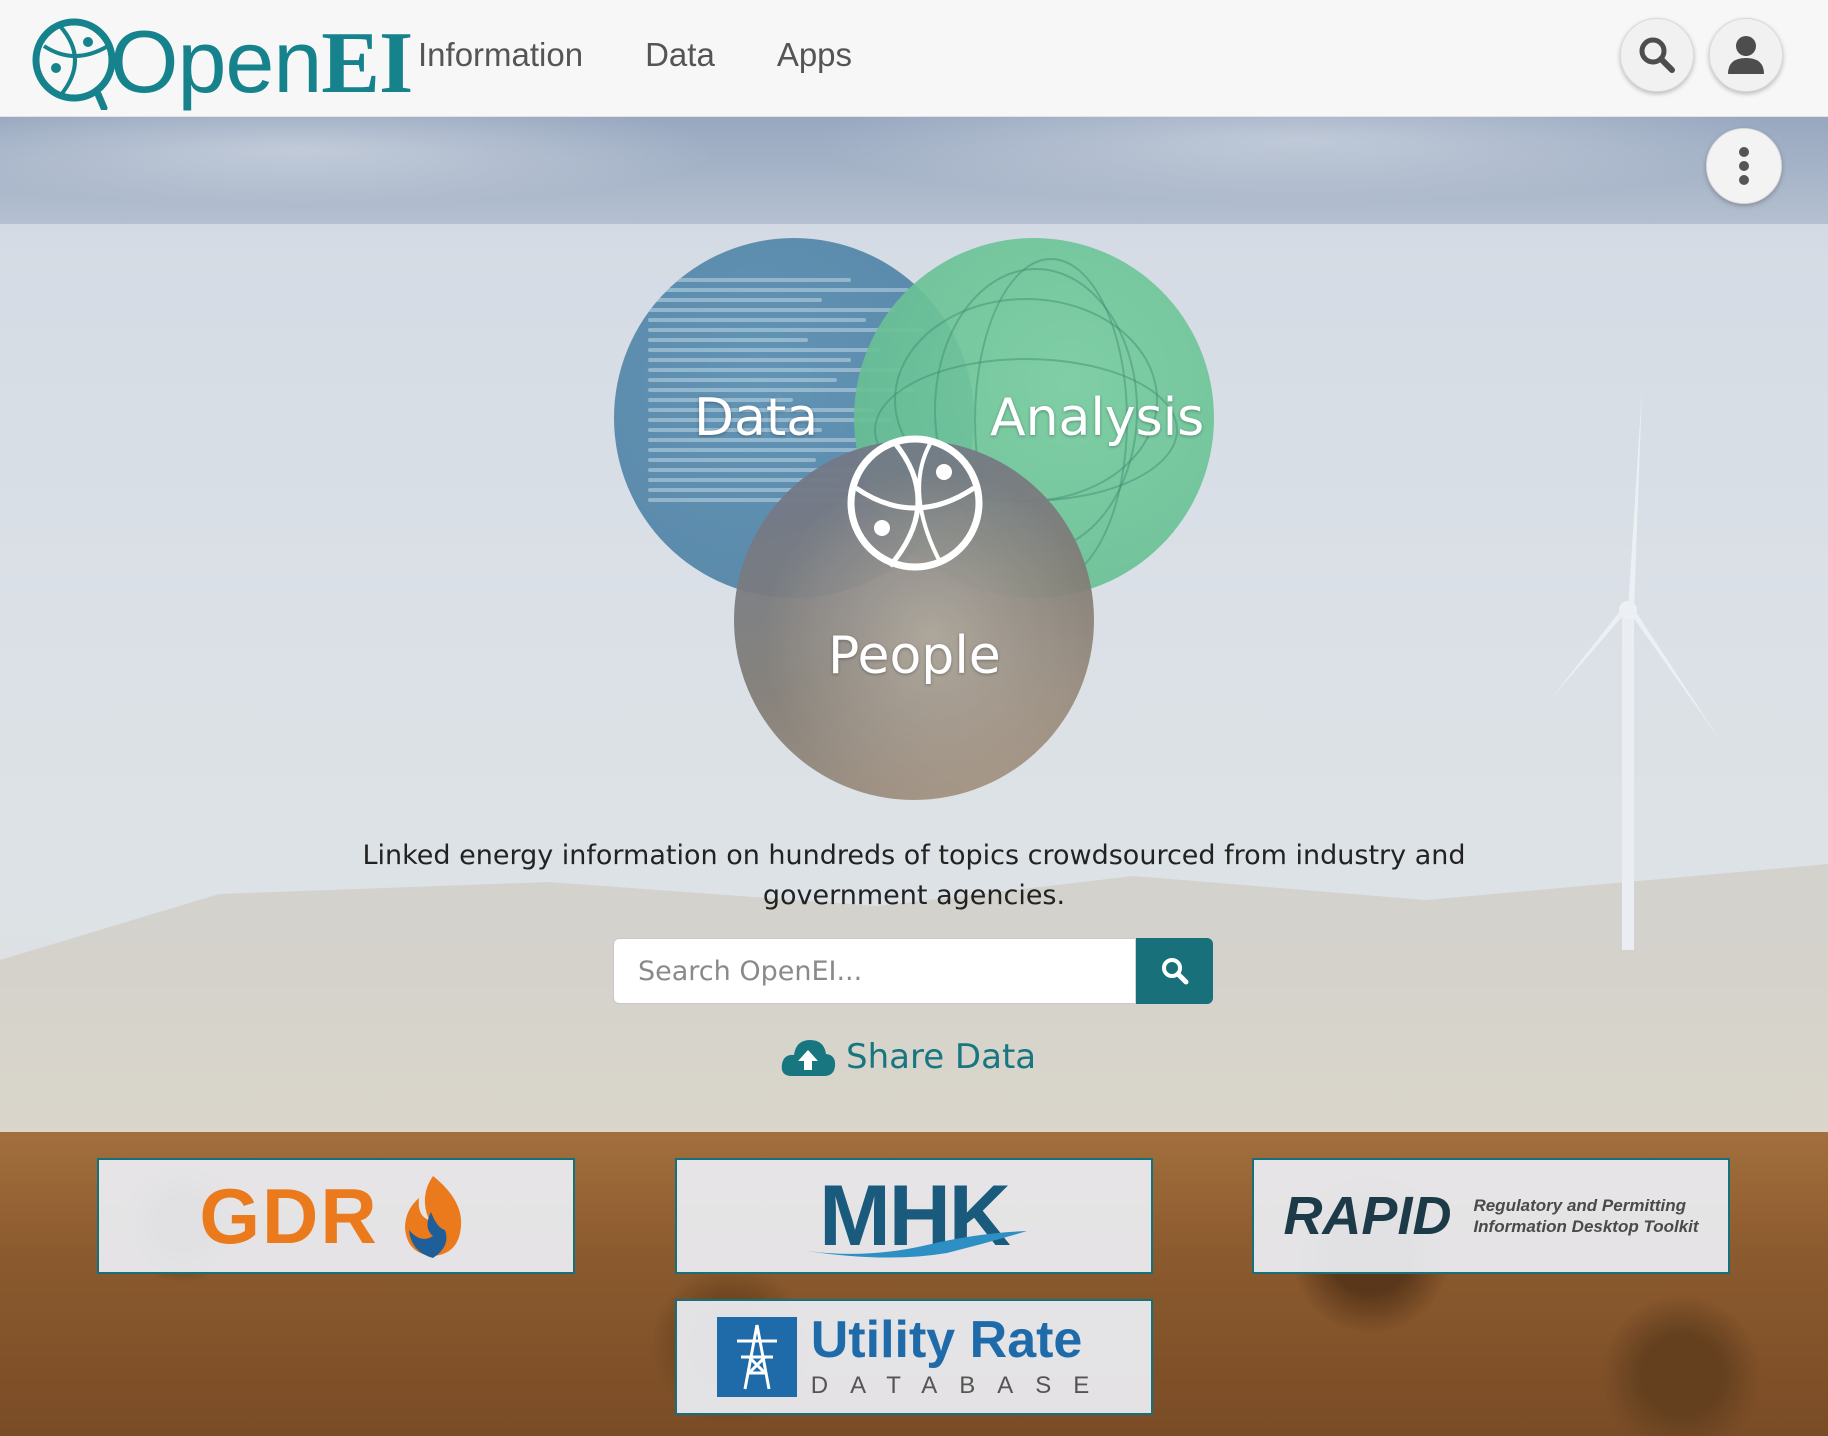 This screenshot has width=1828, height=1436. I want to click on flame-icon, so click(432, 1217).